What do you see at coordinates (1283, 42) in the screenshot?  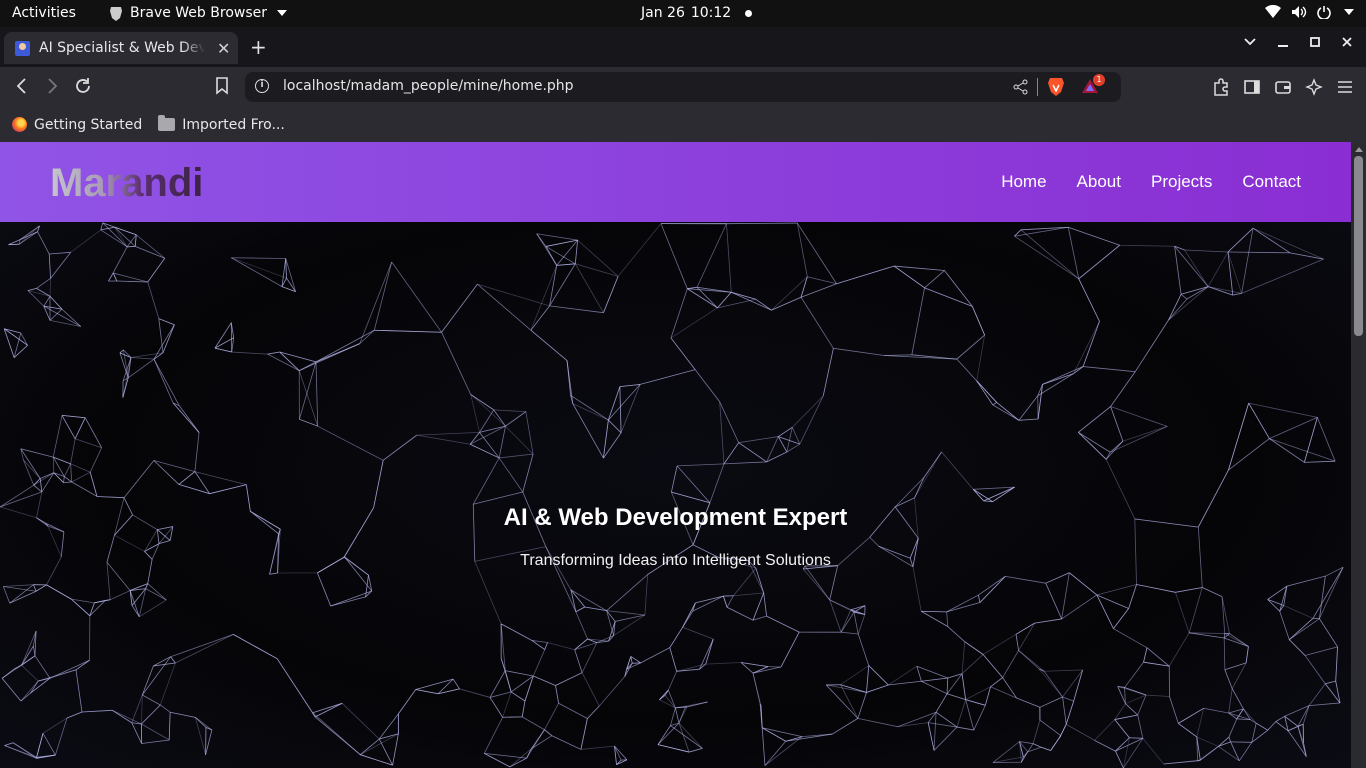 I see `minimize-icon` at bounding box center [1283, 42].